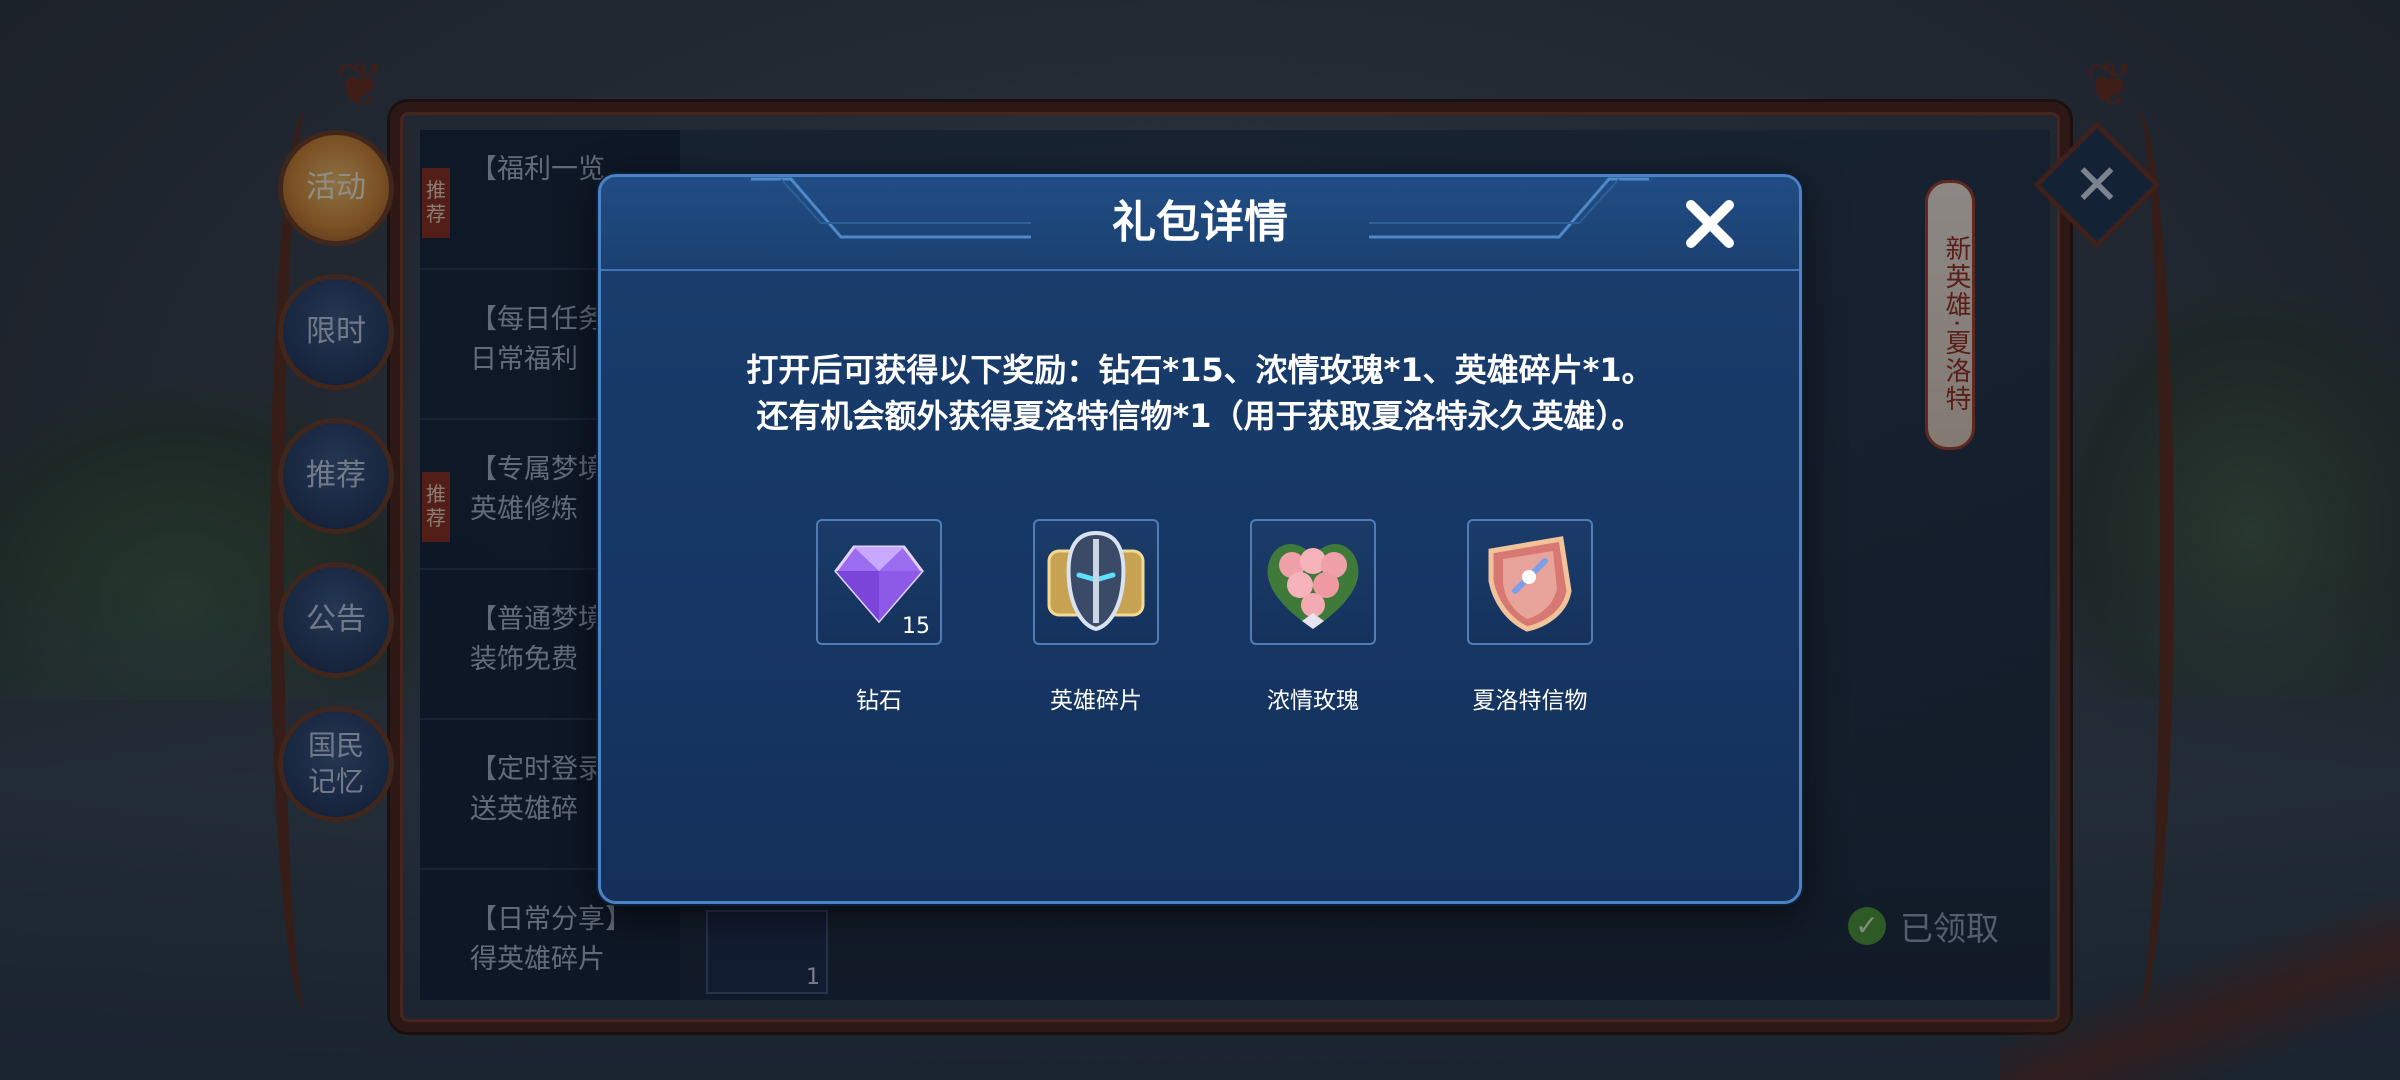 The width and height of the screenshot is (2400, 1080). Describe the element at coordinates (1200, 416) in the screenshot. I see `description-line: 还有机会额外获得夏洛特信物*1（用于获取夏洛特永久英雄）。` at that location.